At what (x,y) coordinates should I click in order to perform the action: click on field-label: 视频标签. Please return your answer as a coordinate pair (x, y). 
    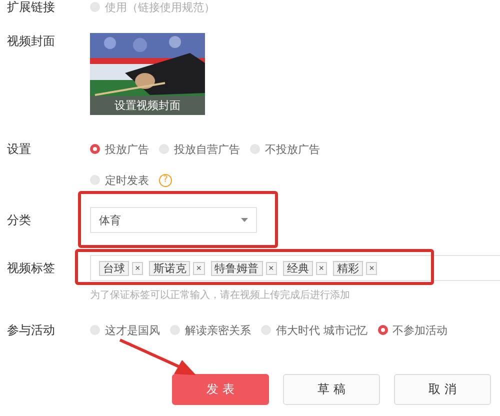
    Looking at the image, I should click on (31, 268).